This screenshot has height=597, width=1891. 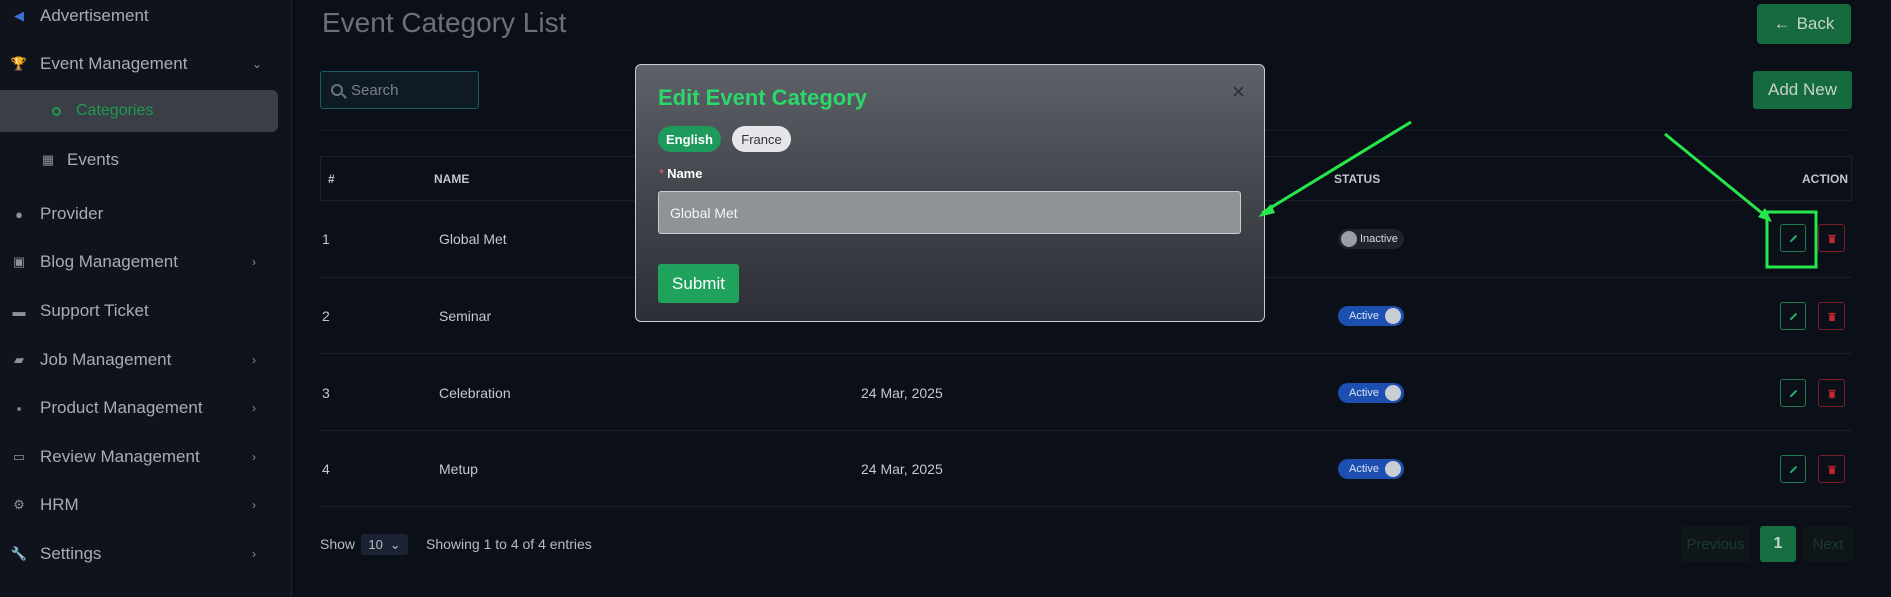 I want to click on row-number: 2, so click(x=326, y=316).